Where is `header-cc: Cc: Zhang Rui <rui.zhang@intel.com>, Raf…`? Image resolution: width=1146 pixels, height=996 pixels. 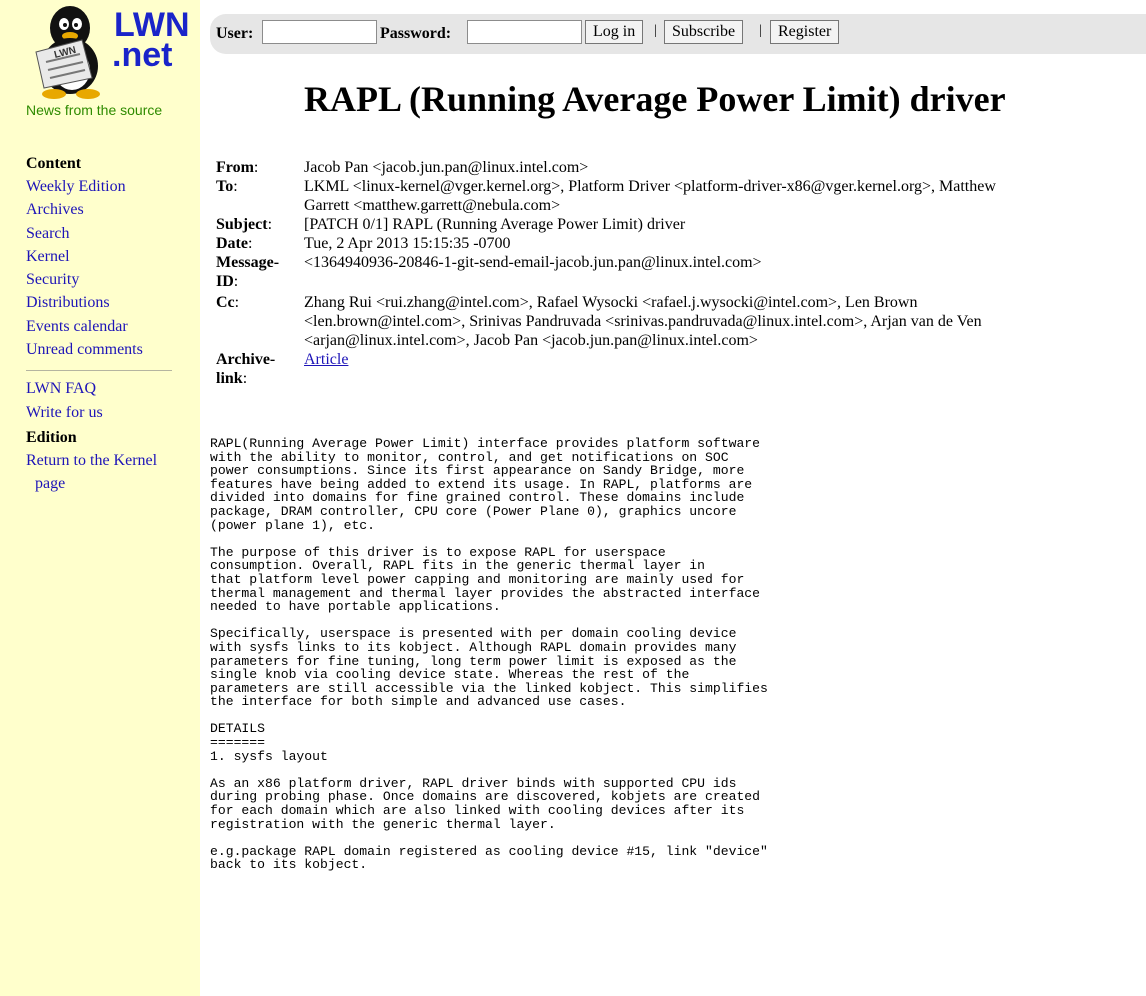 header-cc: Cc: Zhang Rui <rui.zhang@intel.com>, Raf… is located at coordinates (666, 321).